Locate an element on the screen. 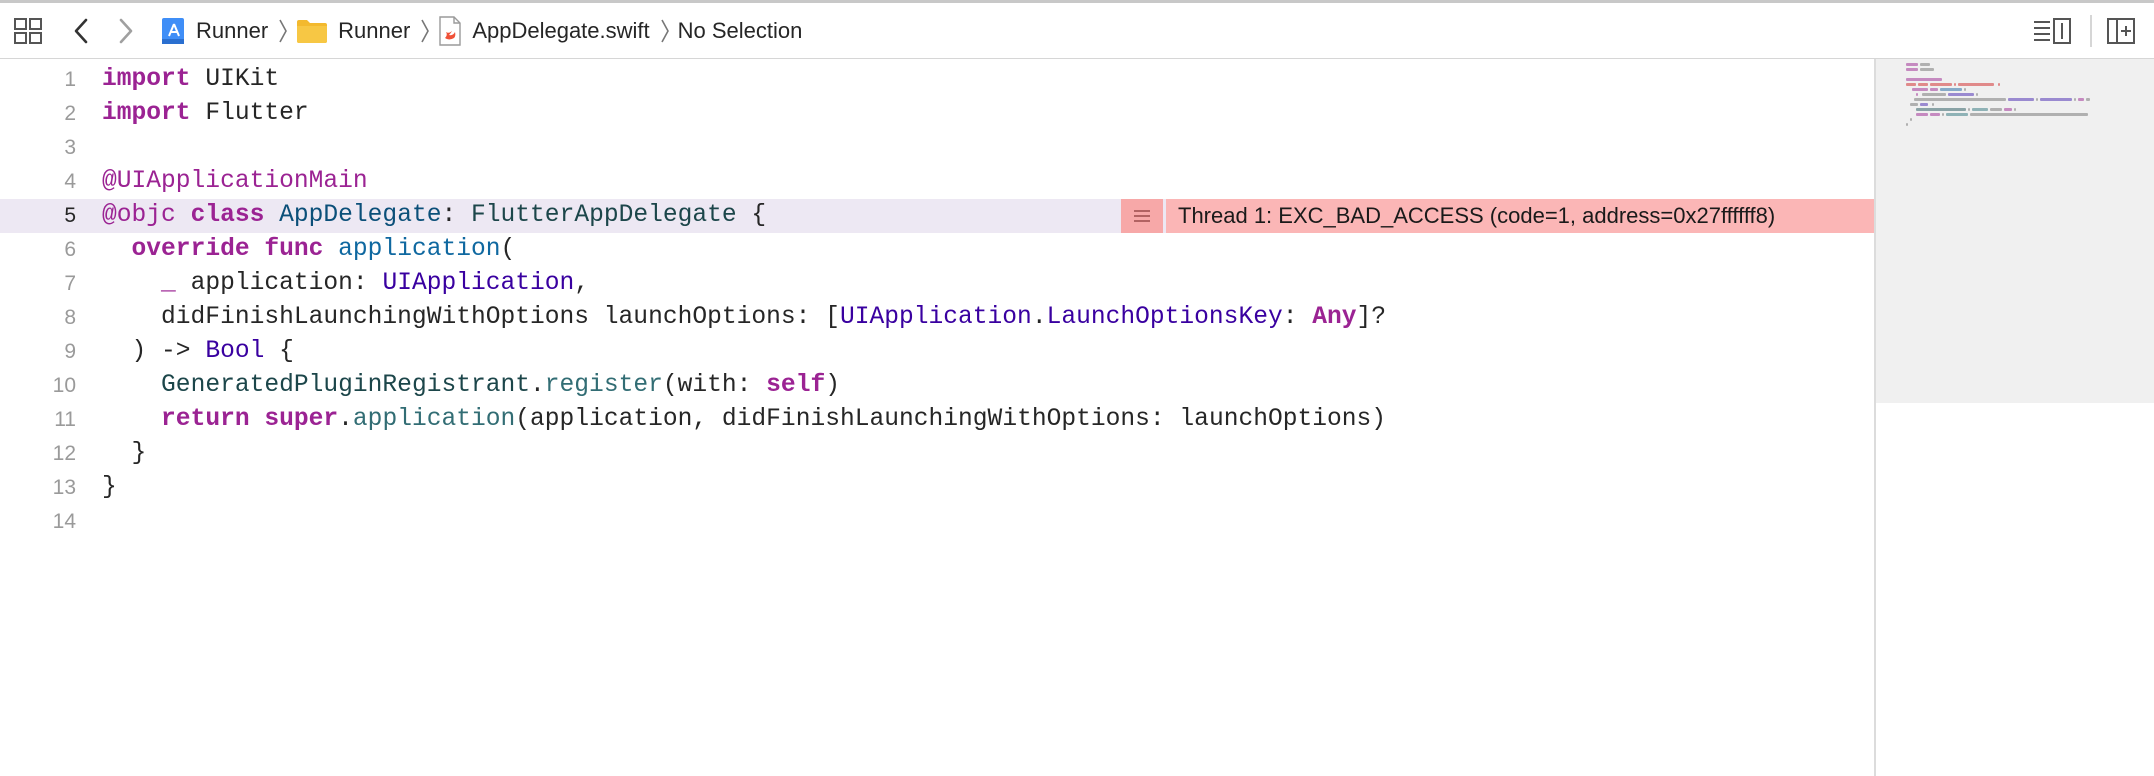 The width and height of the screenshot is (2154, 776). line-number: 14 is located at coordinates (38, 522).